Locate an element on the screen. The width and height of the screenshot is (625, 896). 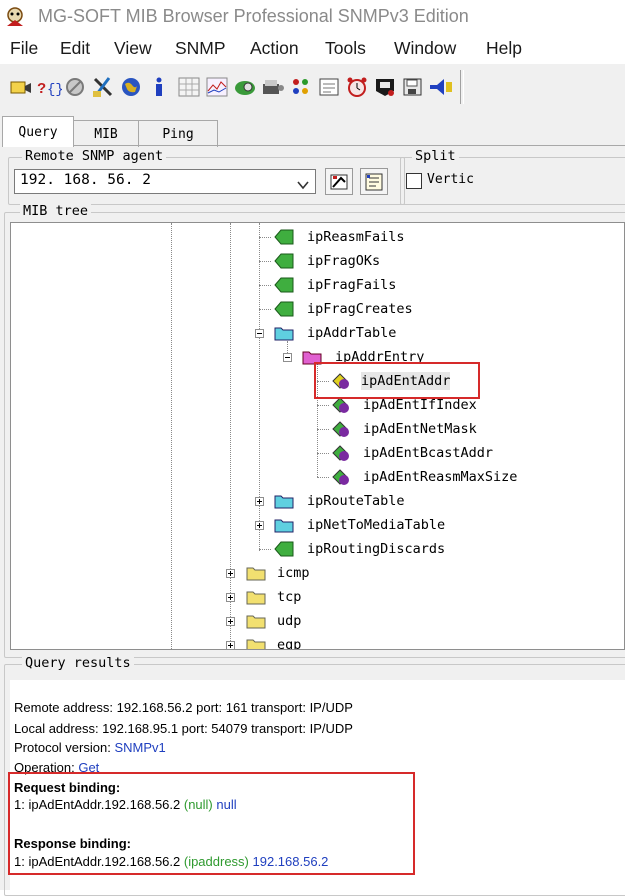
menu-file: File is located at coordinates (24, 48).